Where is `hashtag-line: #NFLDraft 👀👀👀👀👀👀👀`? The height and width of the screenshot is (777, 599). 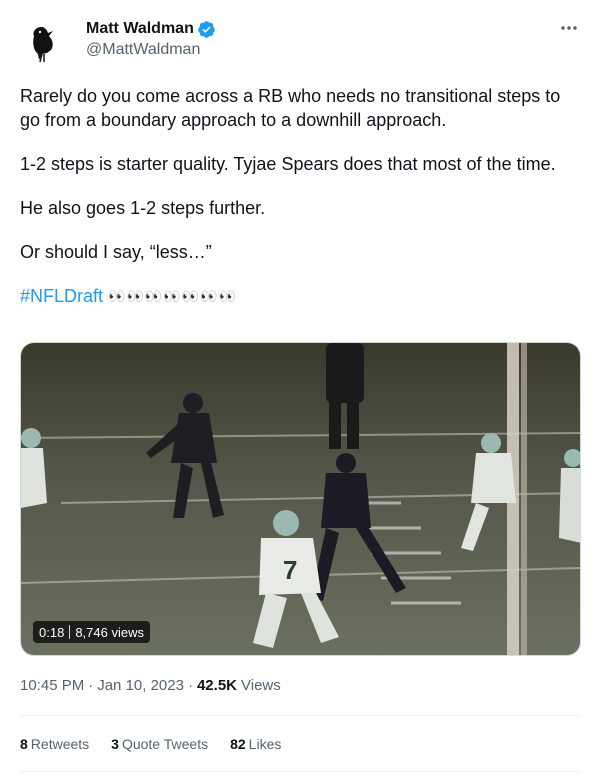
hashtag-line: #NFLDraft 👀👀👀👀👀👀👀 is located at coordinates (300, 296).